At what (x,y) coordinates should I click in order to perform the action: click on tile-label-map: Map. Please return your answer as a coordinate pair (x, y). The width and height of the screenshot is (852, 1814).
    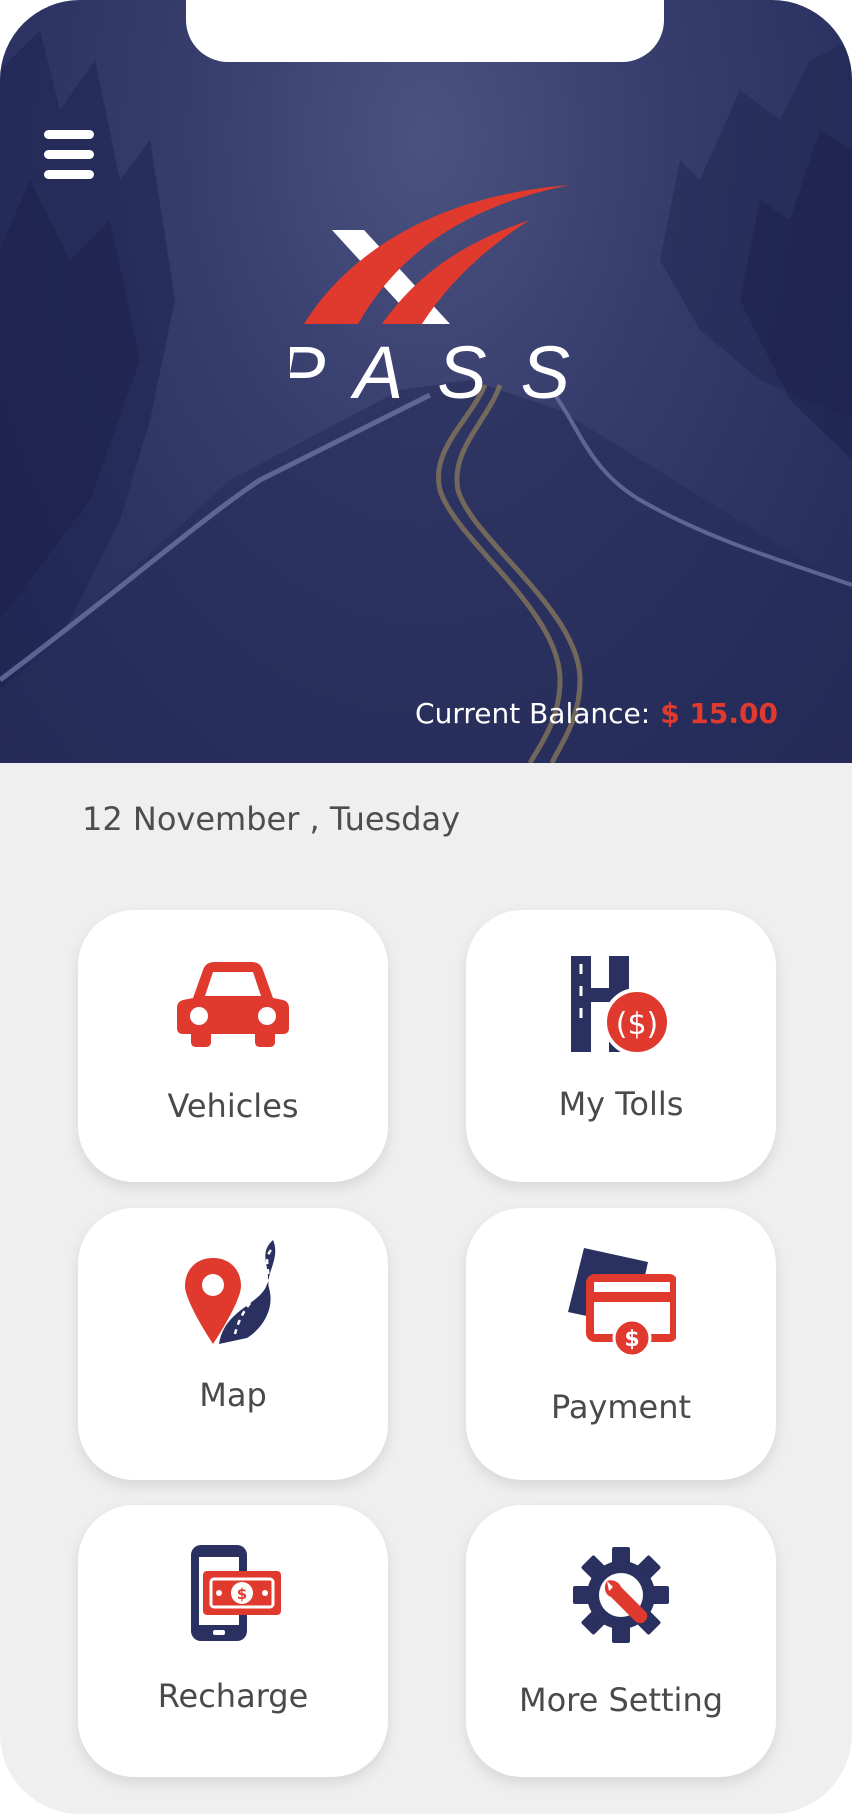
    Looking at the image, I should click on (233, 1395).